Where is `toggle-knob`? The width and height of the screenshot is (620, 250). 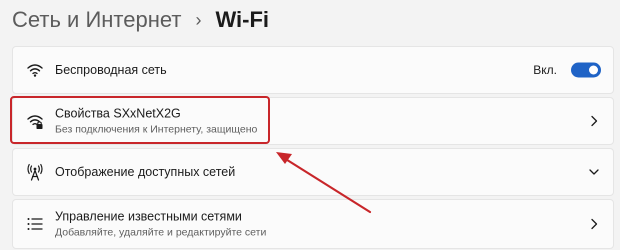 toggle-knob is located at coordinates (593, 70).